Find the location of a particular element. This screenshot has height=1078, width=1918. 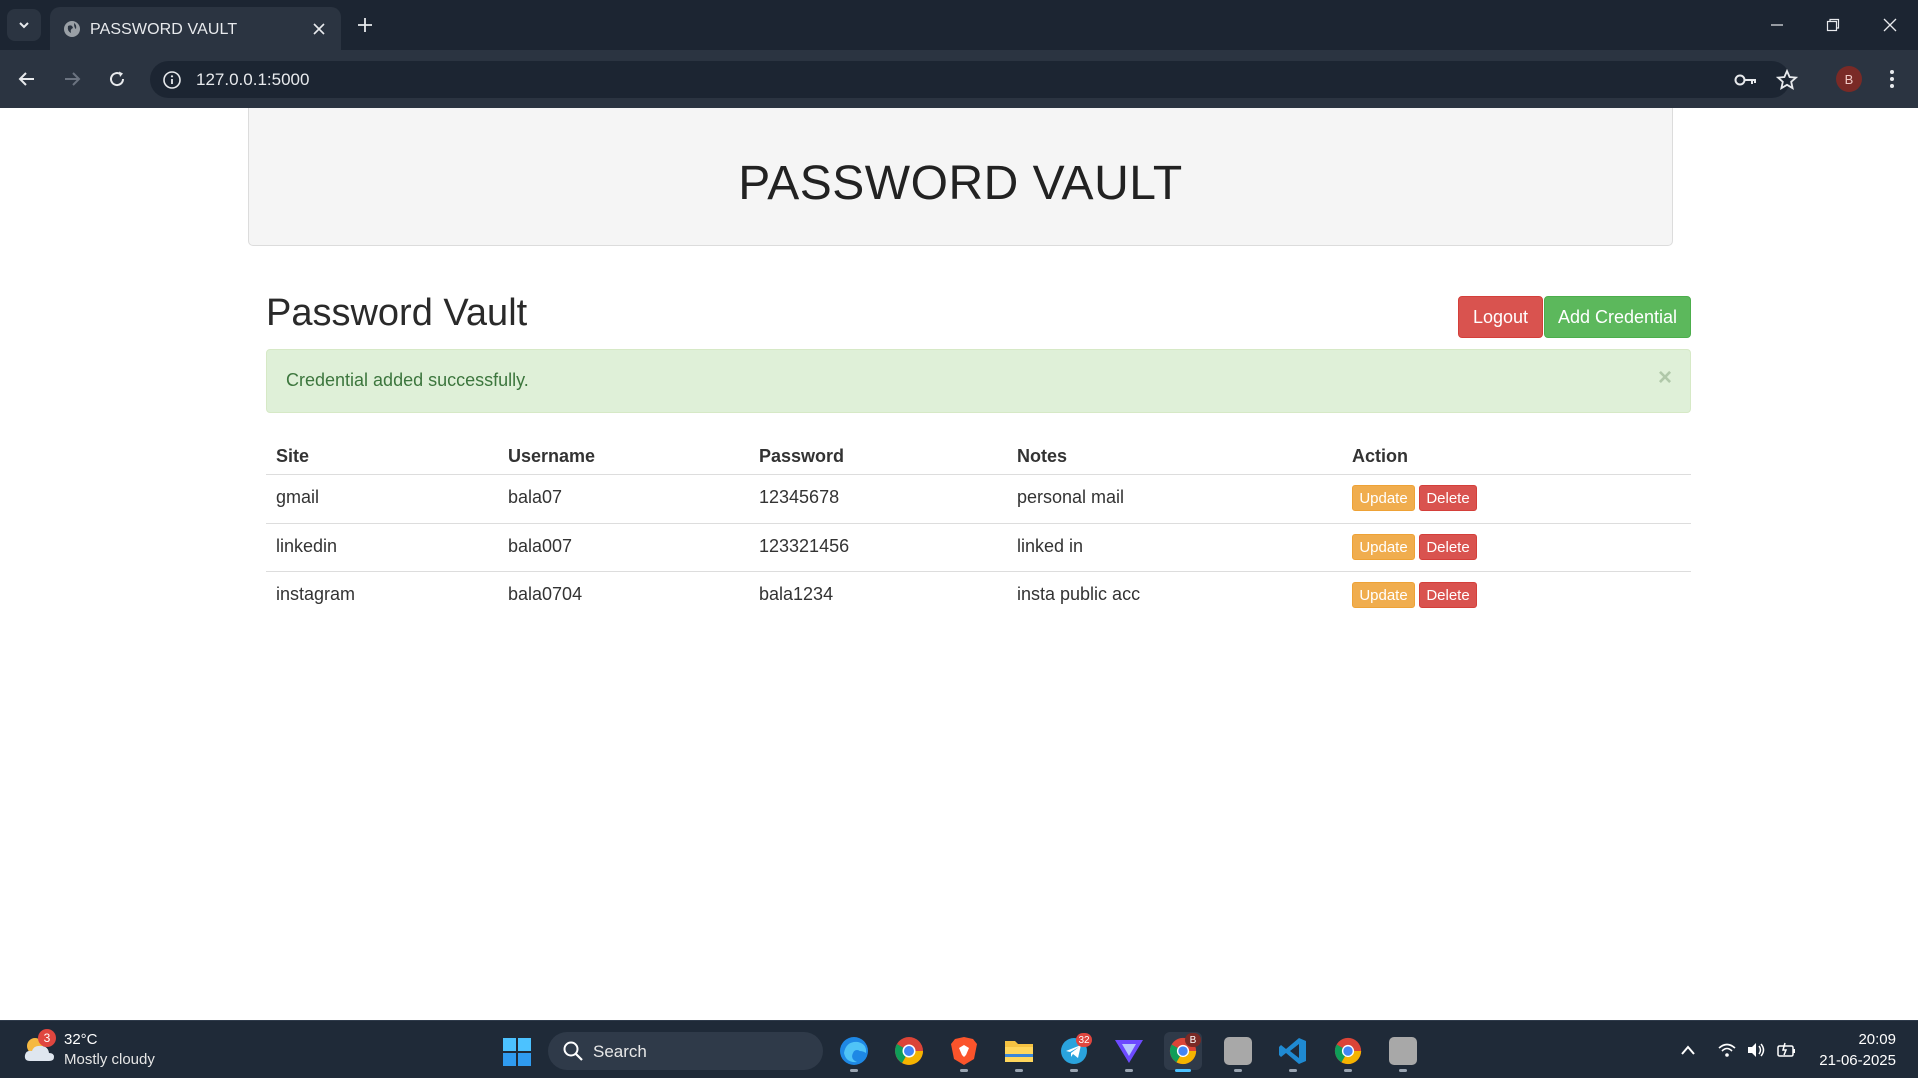

alert-message: Credential added successfully. is located at coordinates (407, 380).